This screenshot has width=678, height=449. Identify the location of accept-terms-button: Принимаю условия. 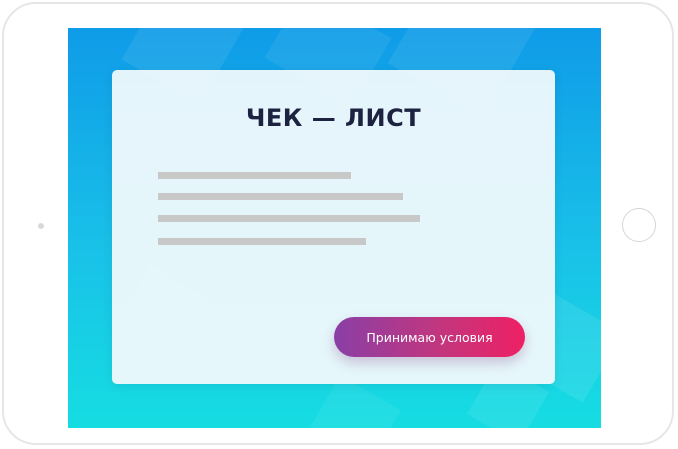
(429, 337).